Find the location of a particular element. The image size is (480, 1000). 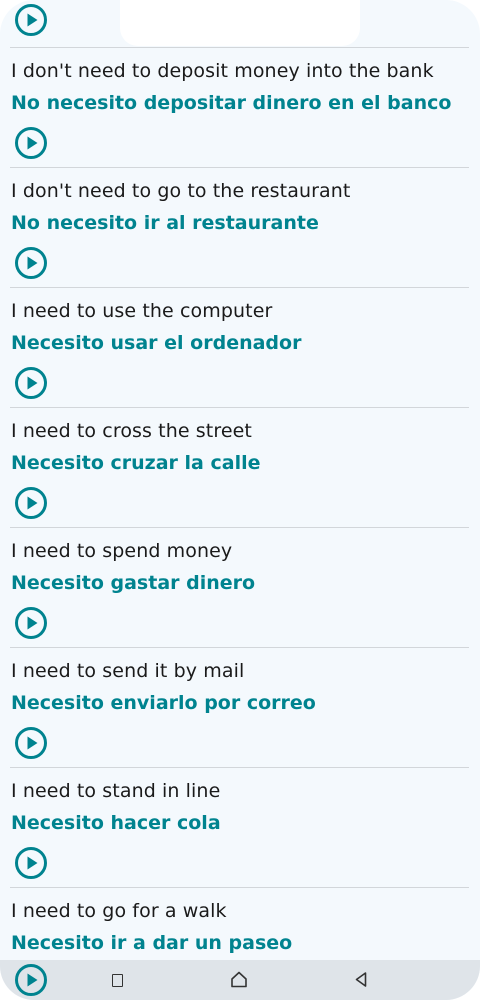

phrase-spanish: Necesito ir a dar un paseo is located at coordinates (152, 943).